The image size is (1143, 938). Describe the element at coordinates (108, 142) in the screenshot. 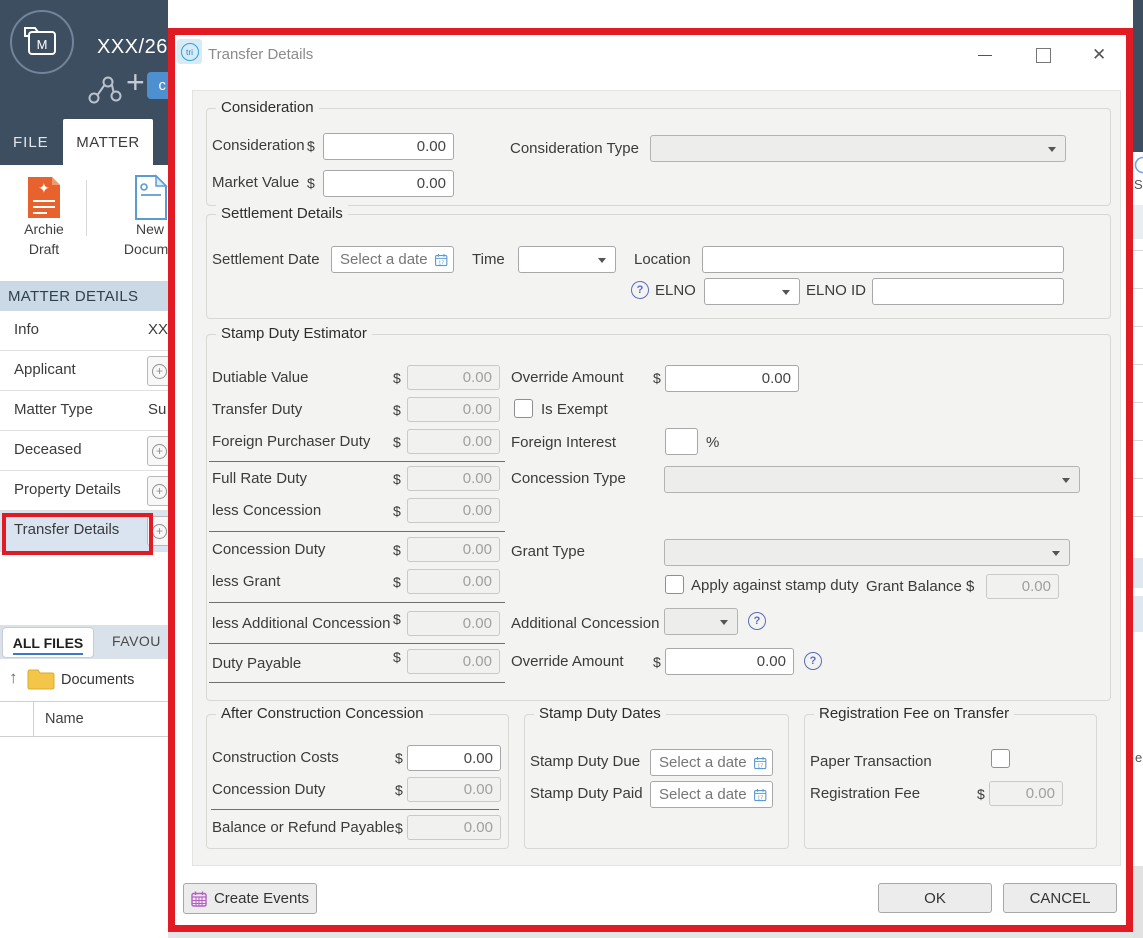

I see `tab-matter: MATTER` at that location.